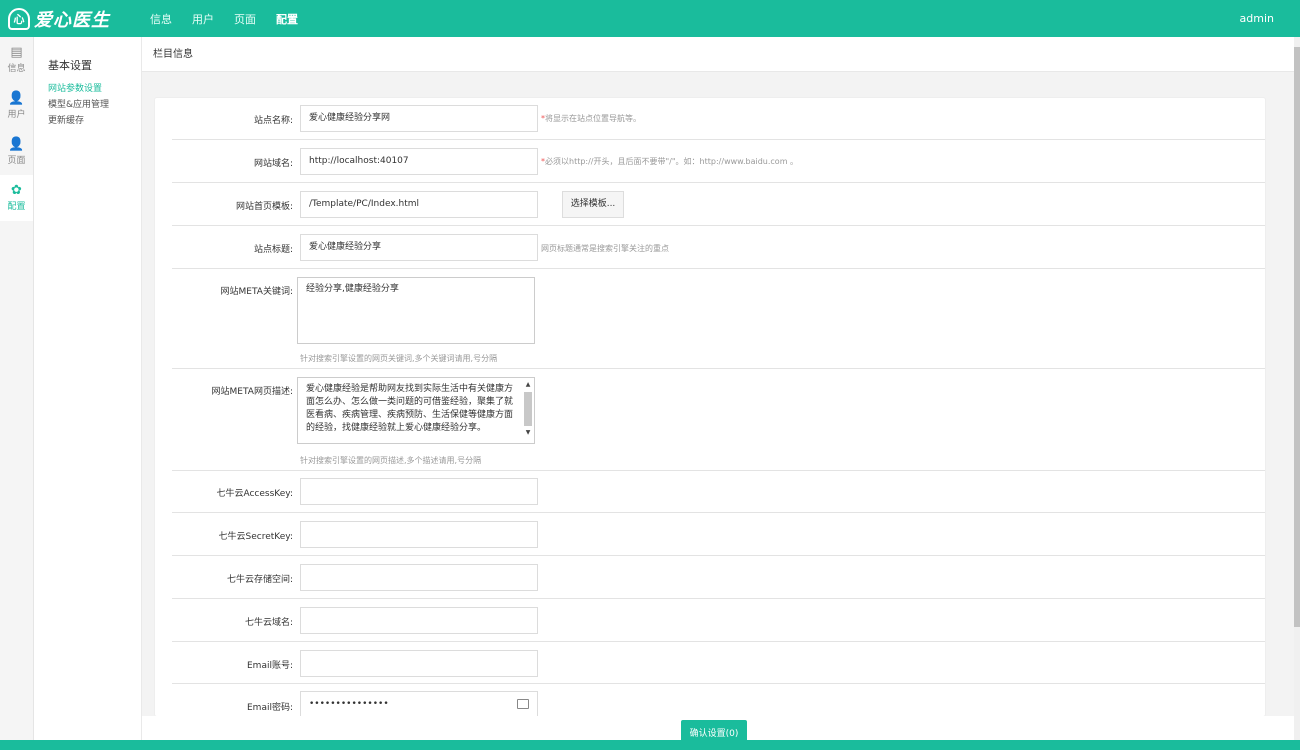  What do you see at coordinates (399, 358) in the screenshot?
I see `meta-keywords-tip: 针对搜索引擎设置的网页关键词,多个关键词请用,号分隔` at bounding box center [399, 358].